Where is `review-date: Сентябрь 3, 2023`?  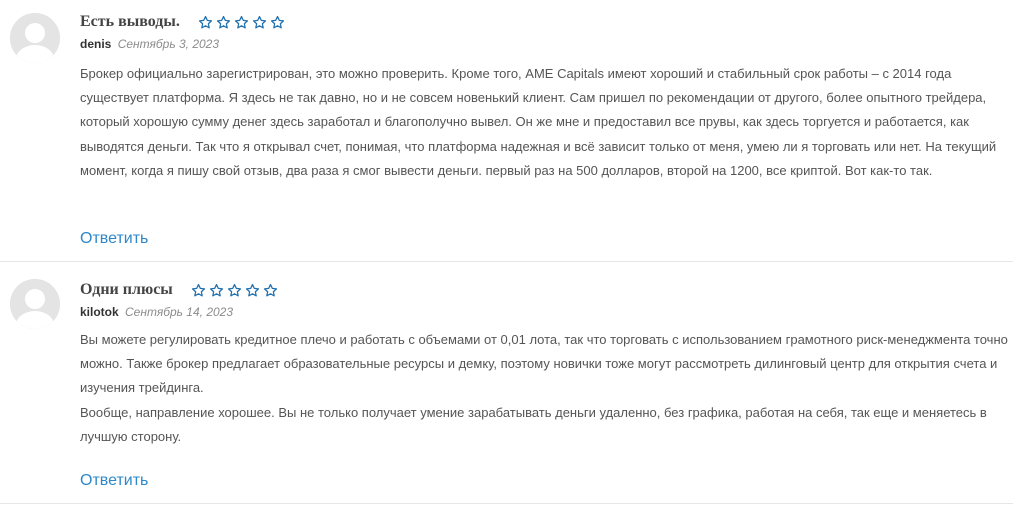
review-date: Сентябрь 3, 2023 is located at coordinates (168, 44).